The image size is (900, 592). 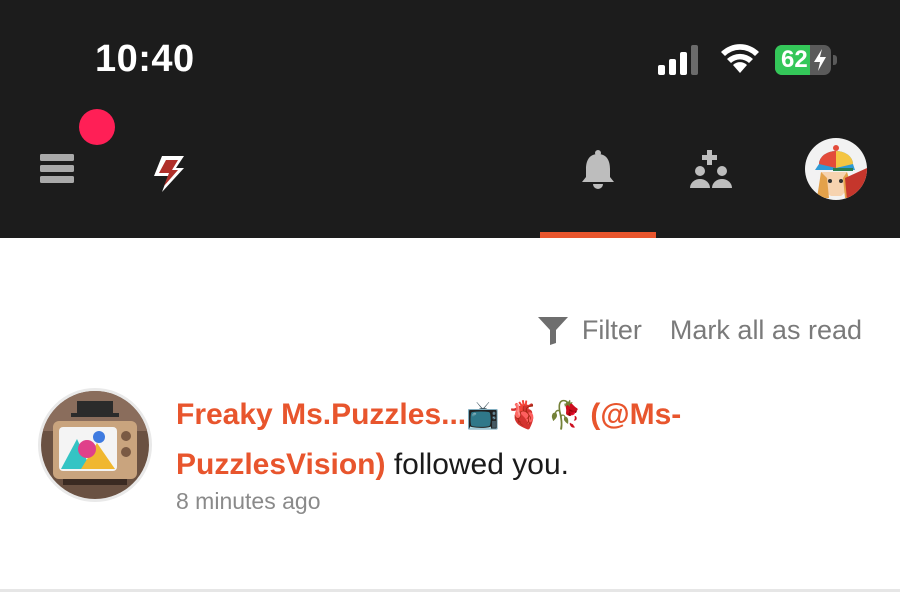 I want to click on filter-label: Filter, so click(x=611, y=330).